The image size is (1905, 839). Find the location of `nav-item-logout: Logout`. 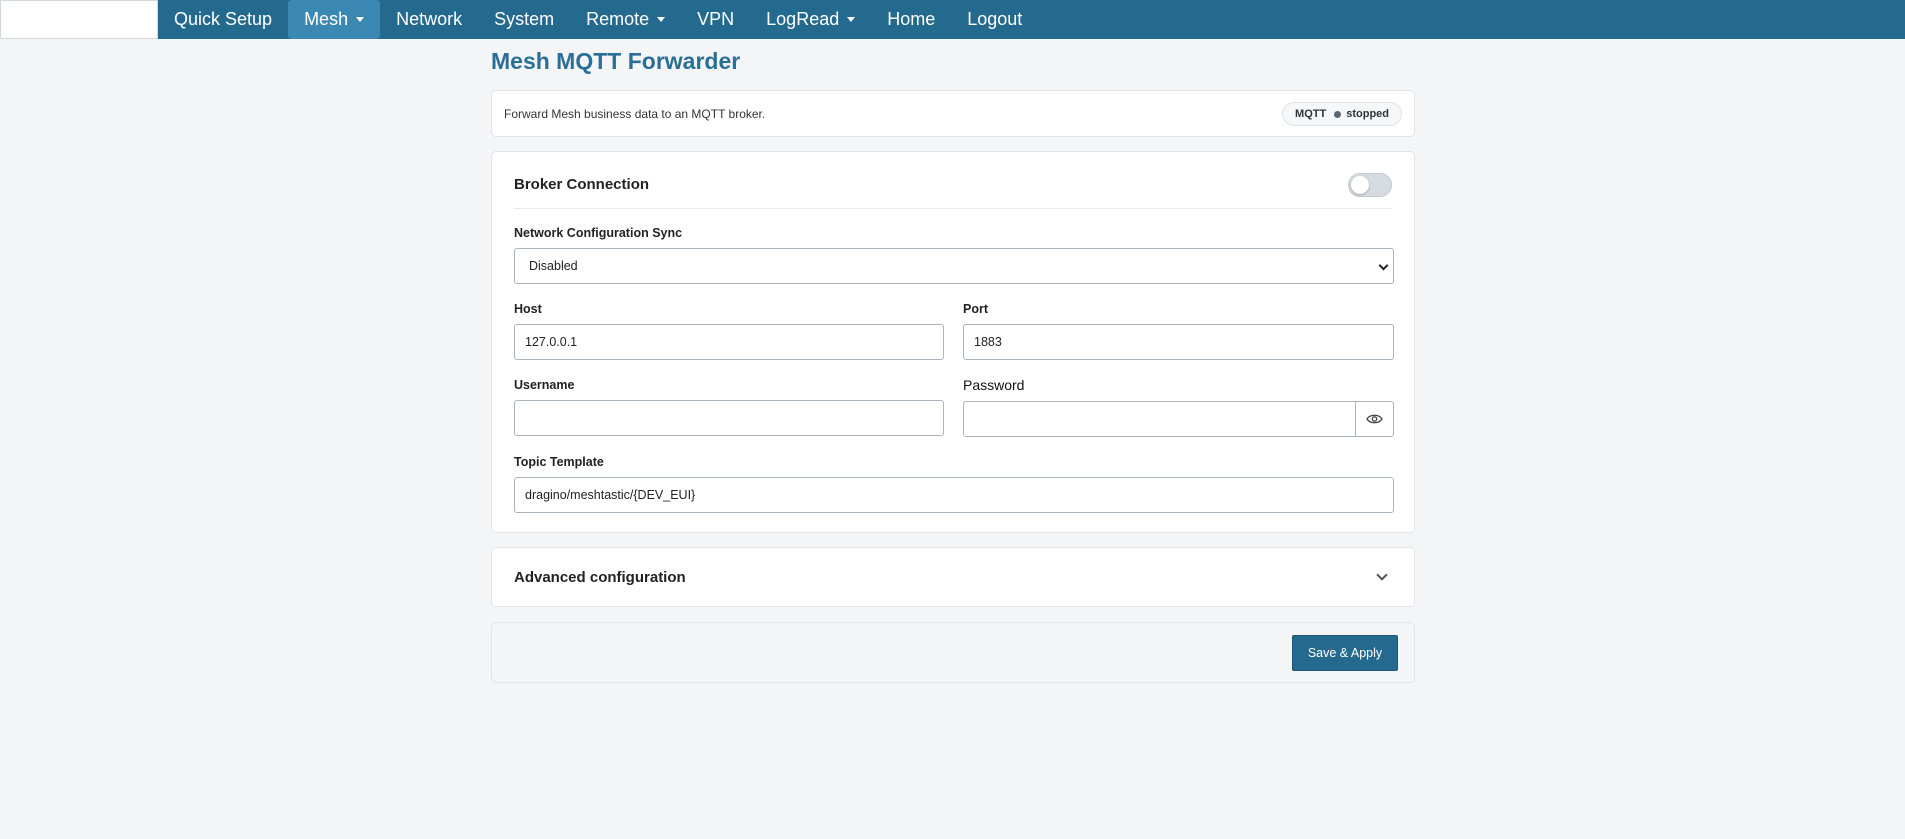

nav-item-logout: Logout is located at coordinates (994, 19).